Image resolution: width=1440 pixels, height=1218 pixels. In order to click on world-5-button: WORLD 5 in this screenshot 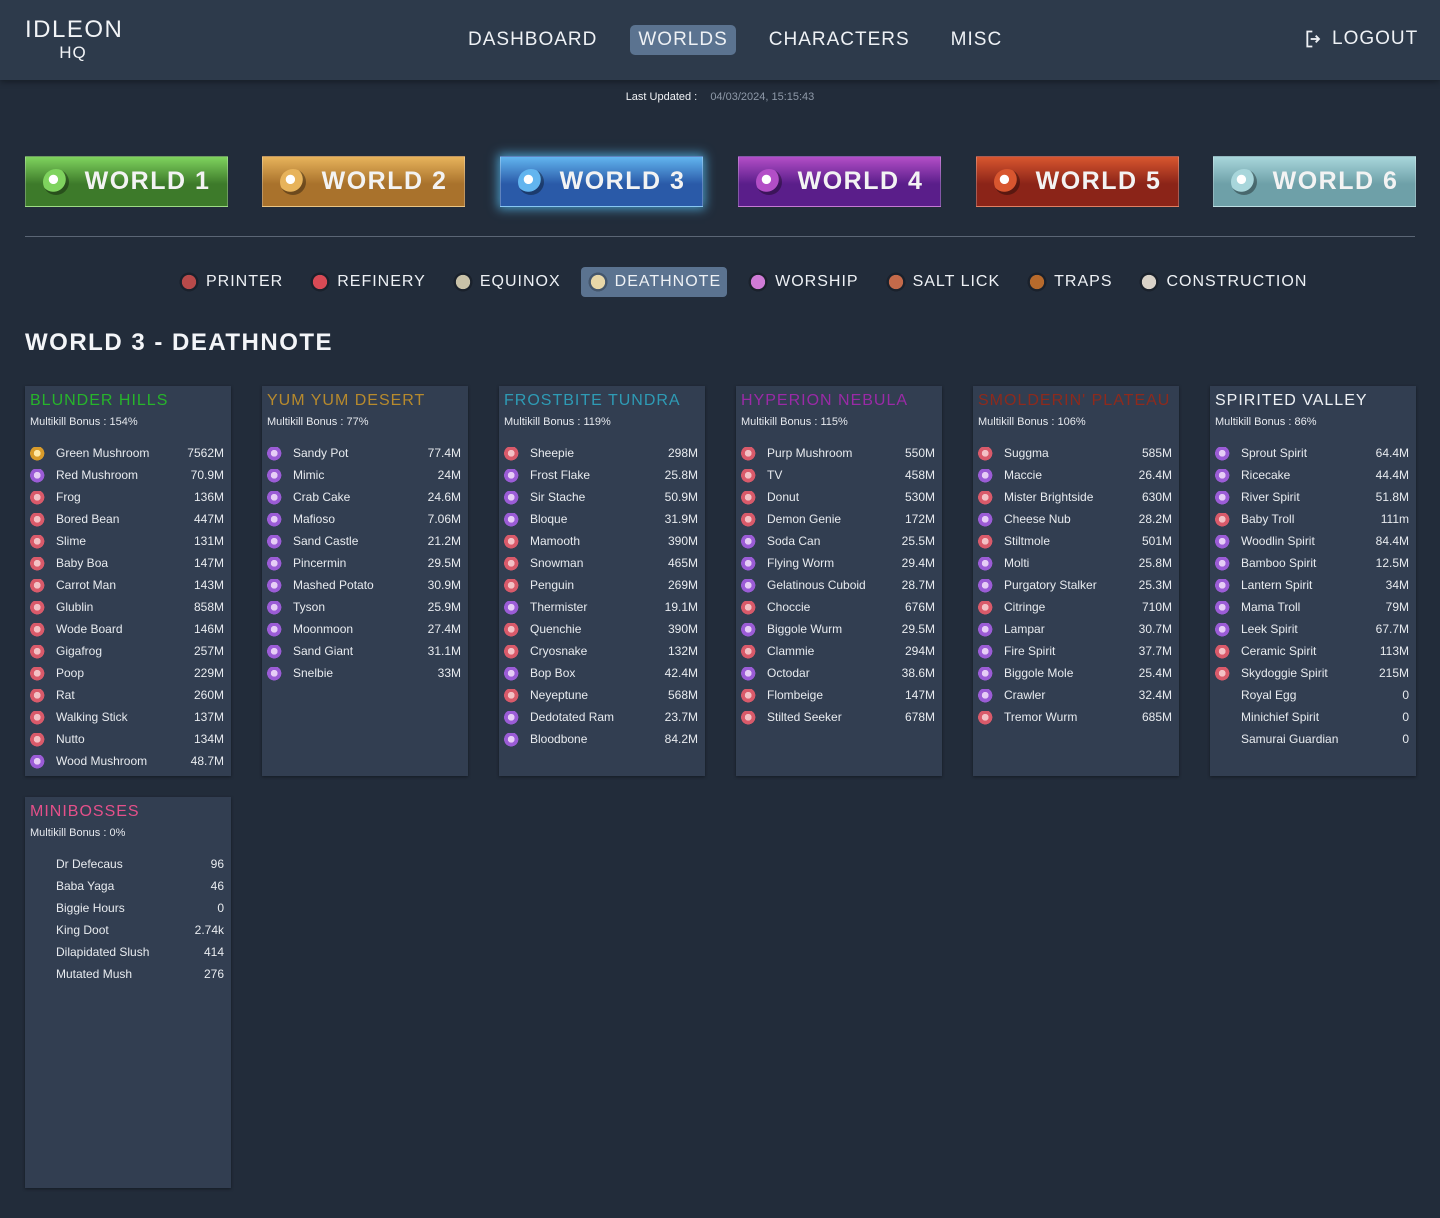, I will do `click(1077, 181)`.